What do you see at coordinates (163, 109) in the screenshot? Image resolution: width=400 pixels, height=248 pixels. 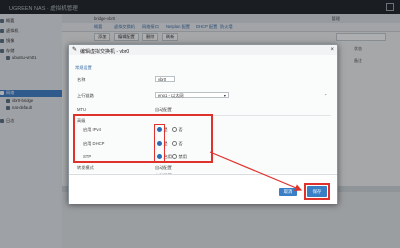 I see `mtu-value: 自动配置` at bounding box center [163, 109].